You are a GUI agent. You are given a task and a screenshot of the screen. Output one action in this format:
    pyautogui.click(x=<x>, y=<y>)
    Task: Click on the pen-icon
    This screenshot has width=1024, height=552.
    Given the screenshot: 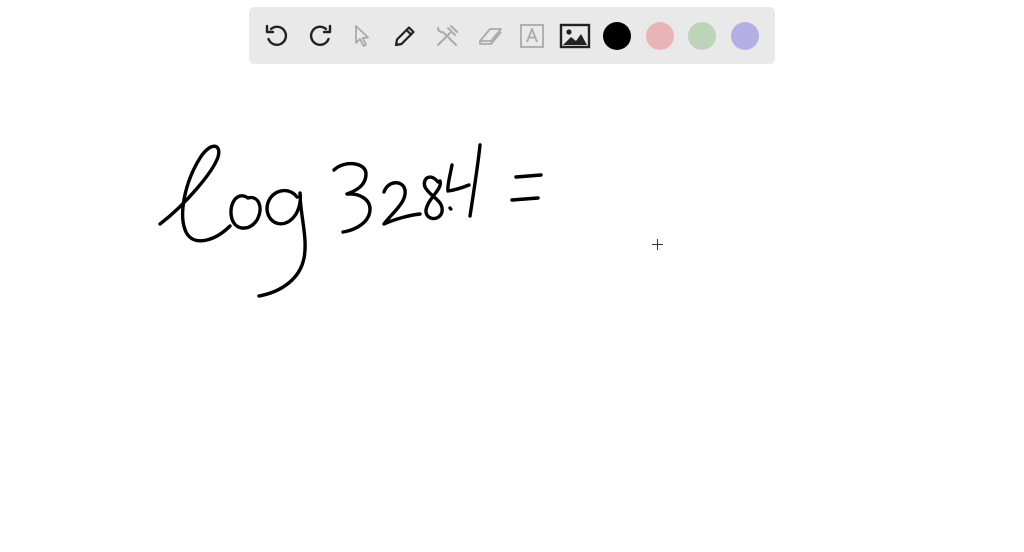 What is the action you would take?
    pyautogui.click(x=404, y=35)
    